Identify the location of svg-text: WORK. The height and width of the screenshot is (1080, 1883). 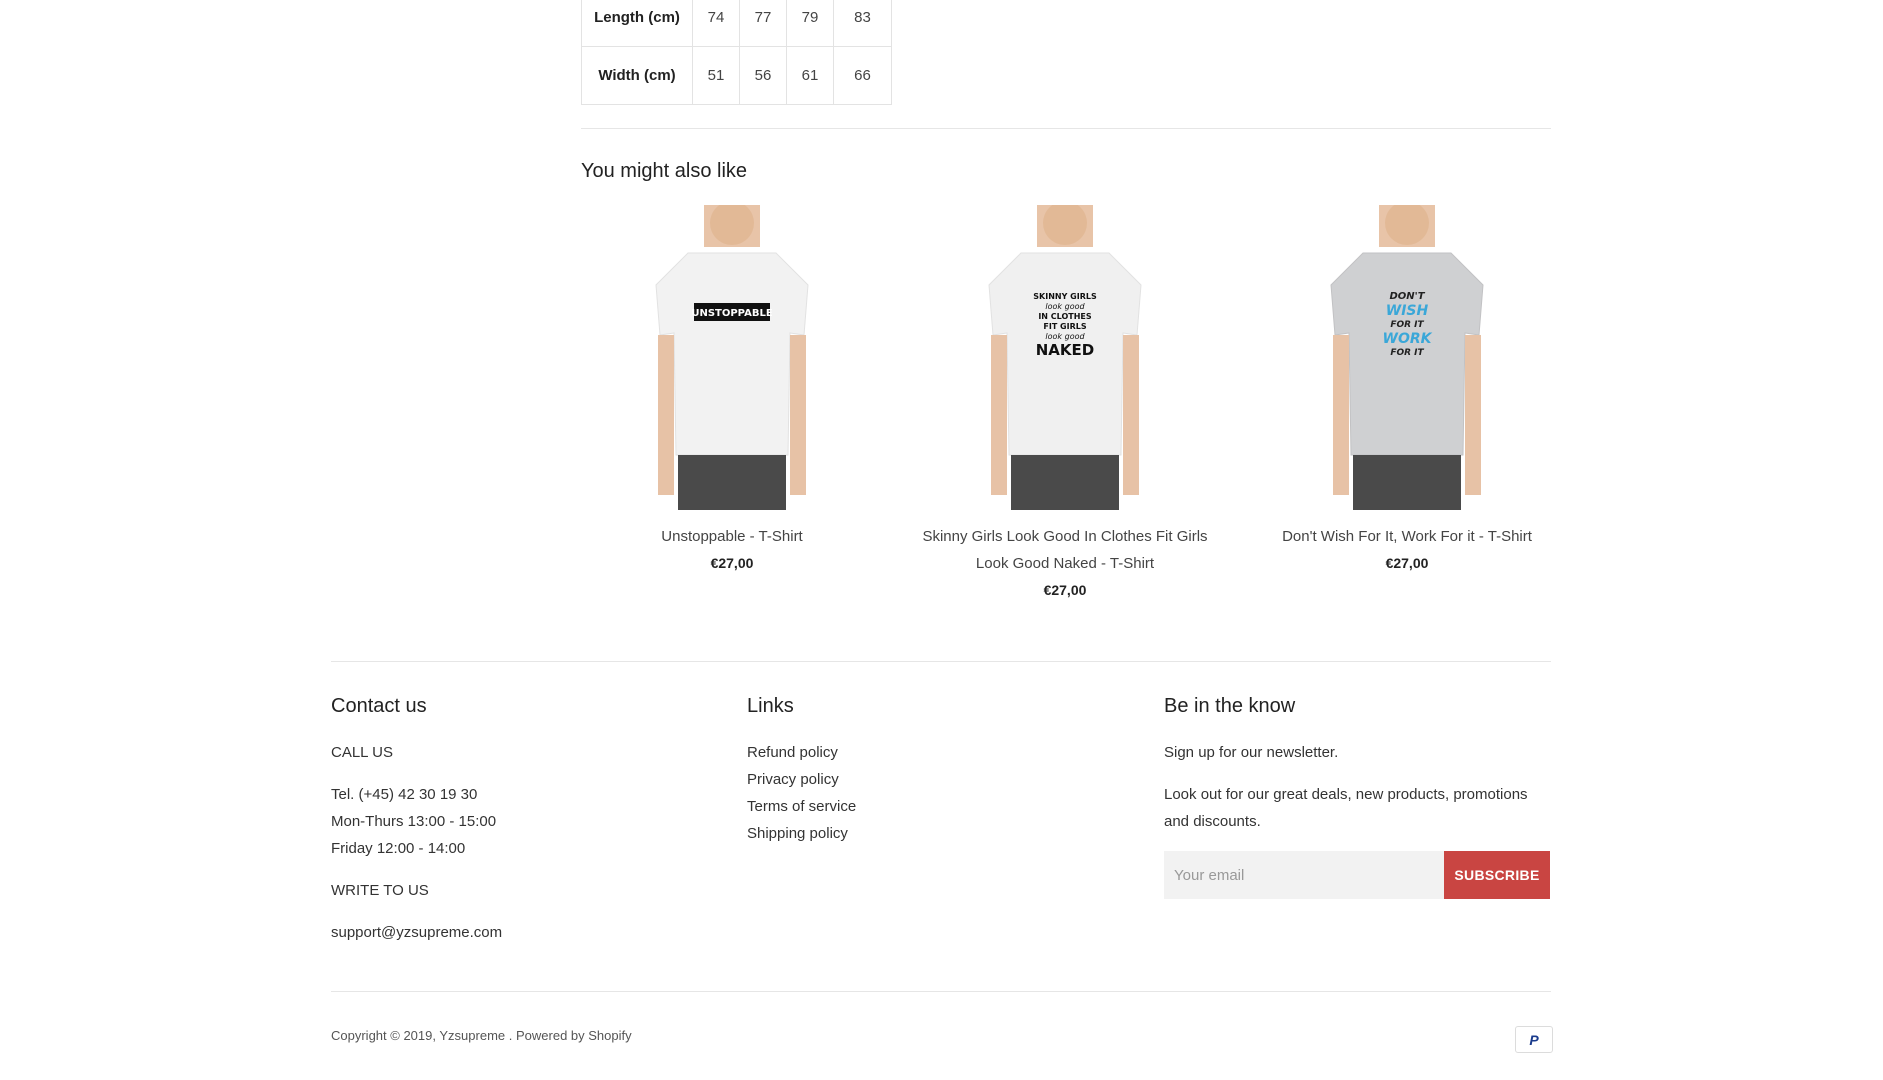
(1408, 339).